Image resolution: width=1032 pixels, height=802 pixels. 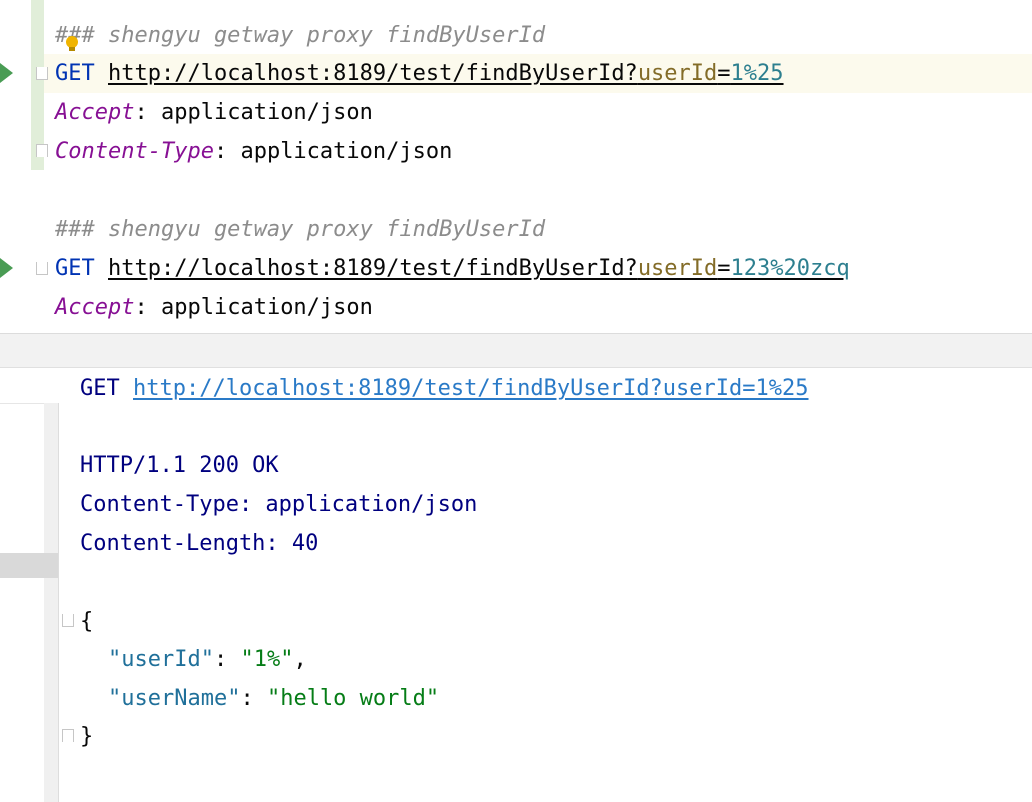 What do you see at coordinates (87, 621) in the screenshot?
I see `json-open-brace: {` at bounding box center [87, 621].